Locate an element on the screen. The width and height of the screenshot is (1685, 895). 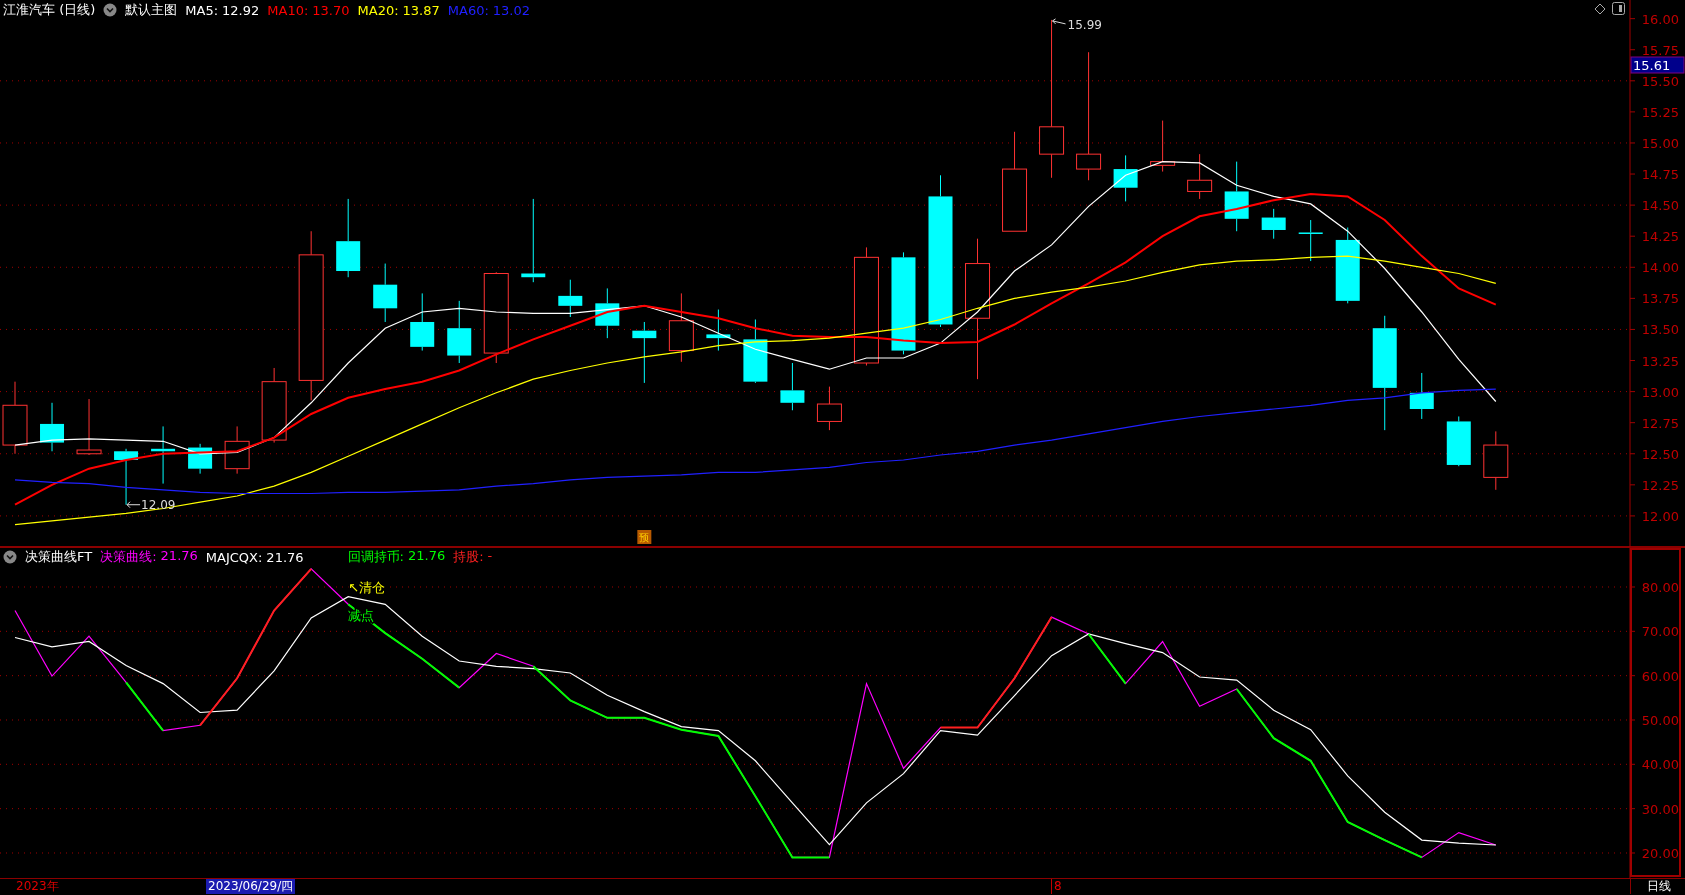
axis-label: 14.25 is located at coordinates (1660, 237).